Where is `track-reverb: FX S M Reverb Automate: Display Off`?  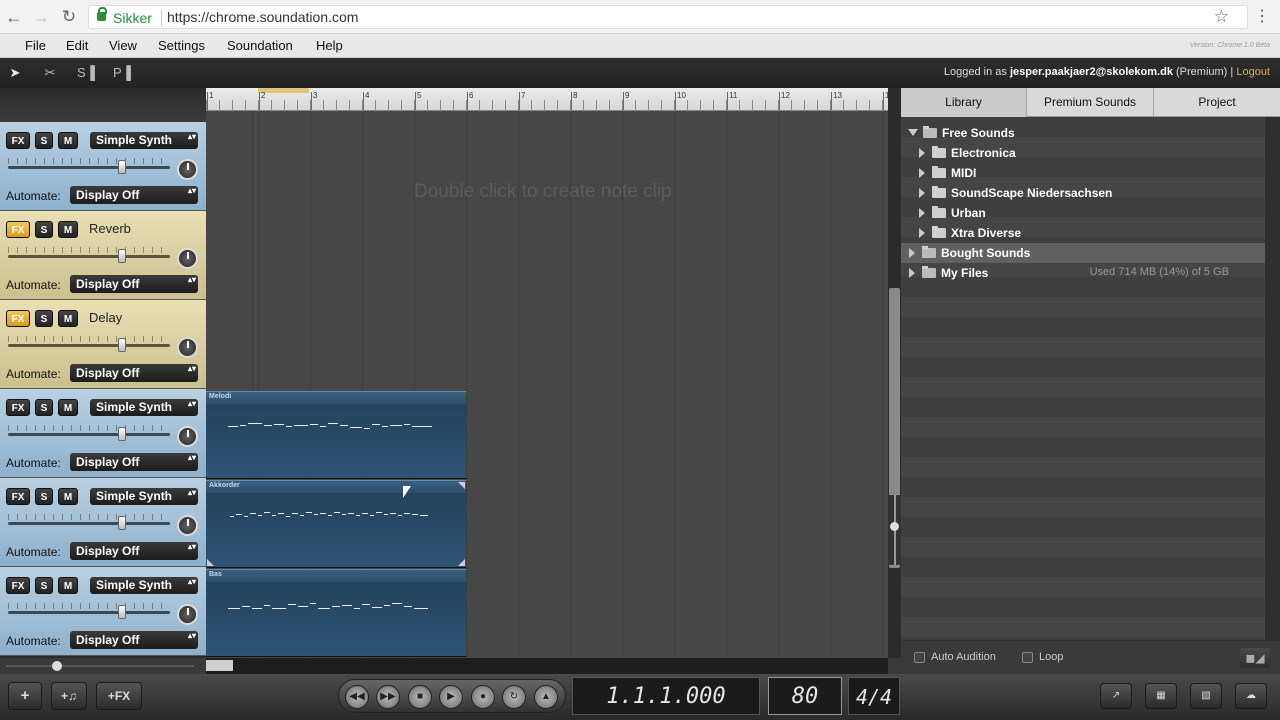 track-reverb: FX S M Reverb Automate: Display Off is located at coordinates (103, 255).